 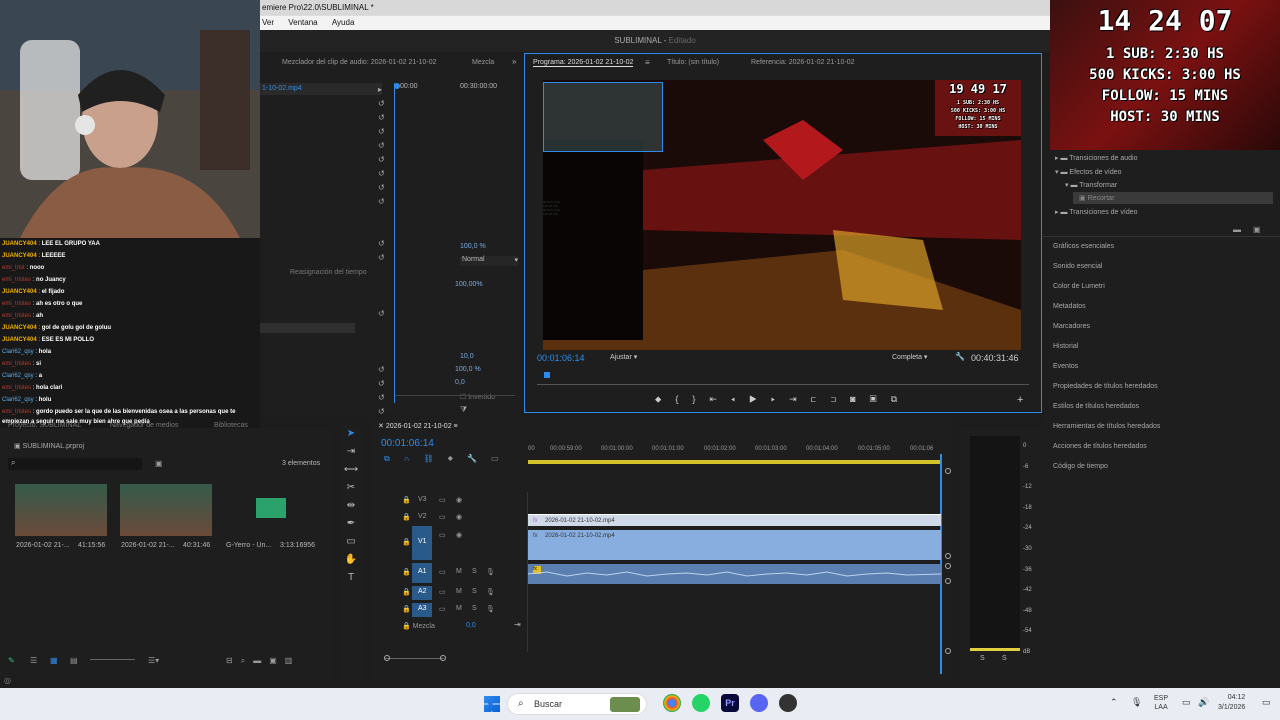 What do you see at coordinates (1080, 466) in the screenshot?
I see `panel-timecode: Código de tiempo` at bounding box center [1080, 466].